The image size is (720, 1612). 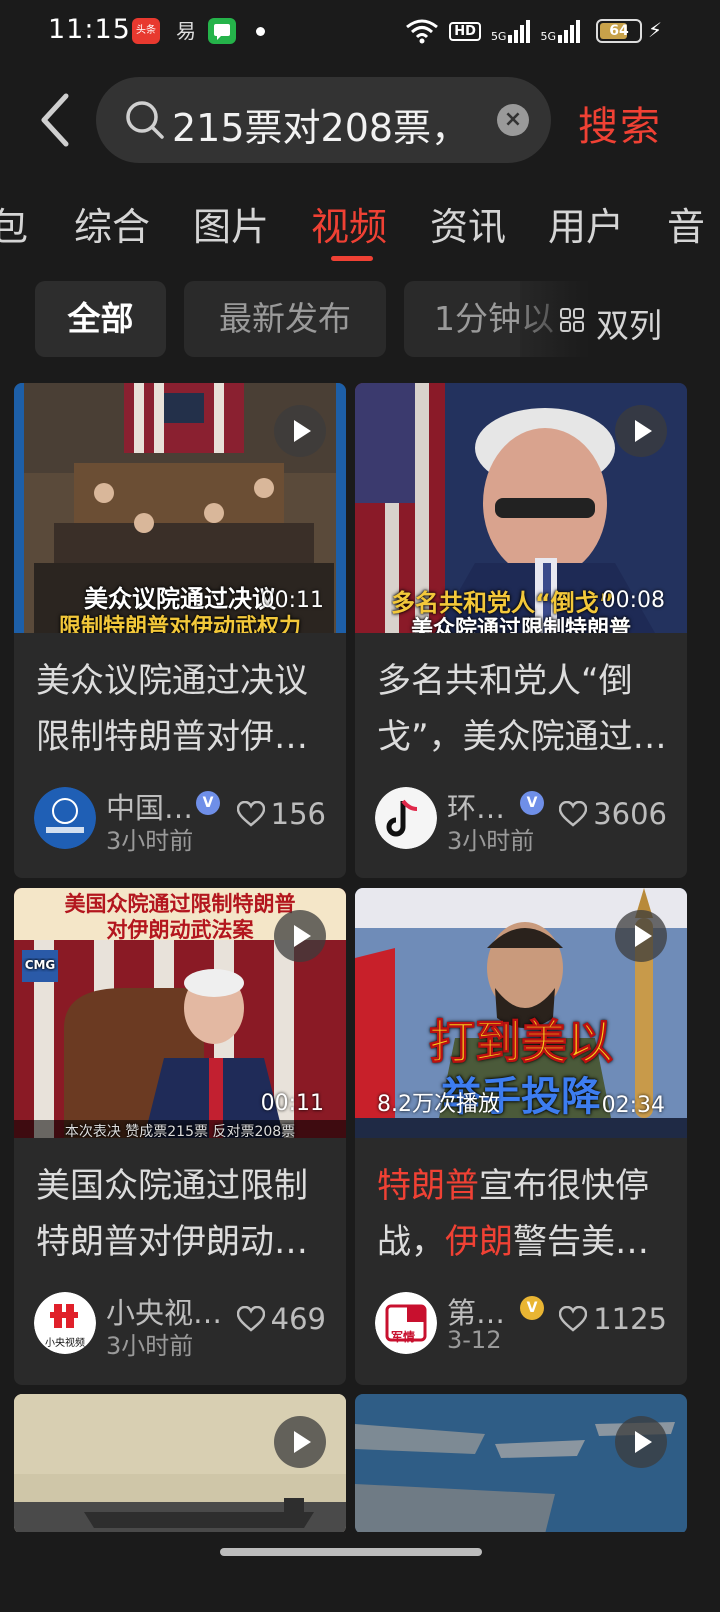 What do you see at coordinates (468, 223) in the screenshot?
I see `tab-news: 资讯` at bounding box center [468, 223].